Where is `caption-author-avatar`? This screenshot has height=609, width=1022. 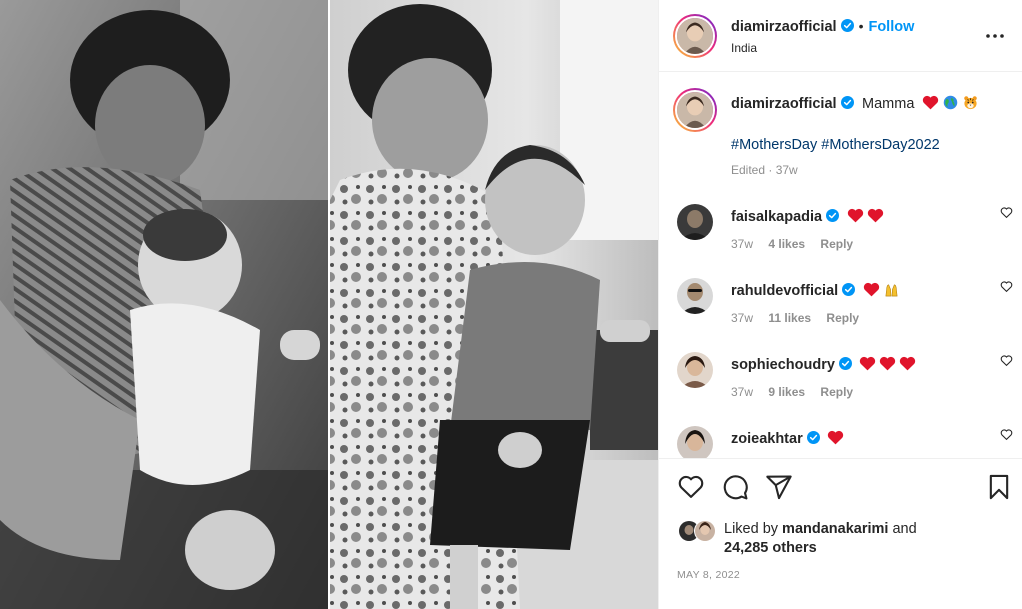 caption-author-avatar is located at coordinates (695, 110).